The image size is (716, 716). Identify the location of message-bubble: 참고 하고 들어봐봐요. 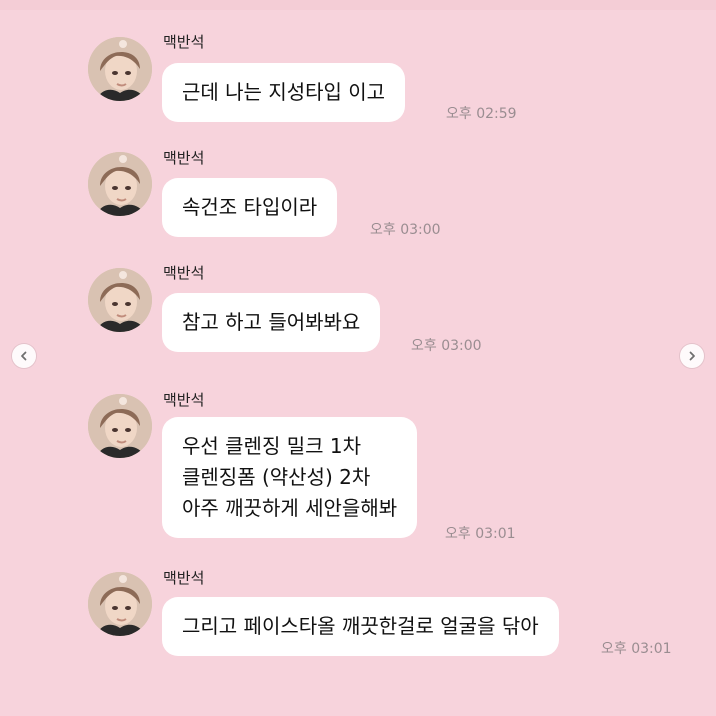
(271, 322).